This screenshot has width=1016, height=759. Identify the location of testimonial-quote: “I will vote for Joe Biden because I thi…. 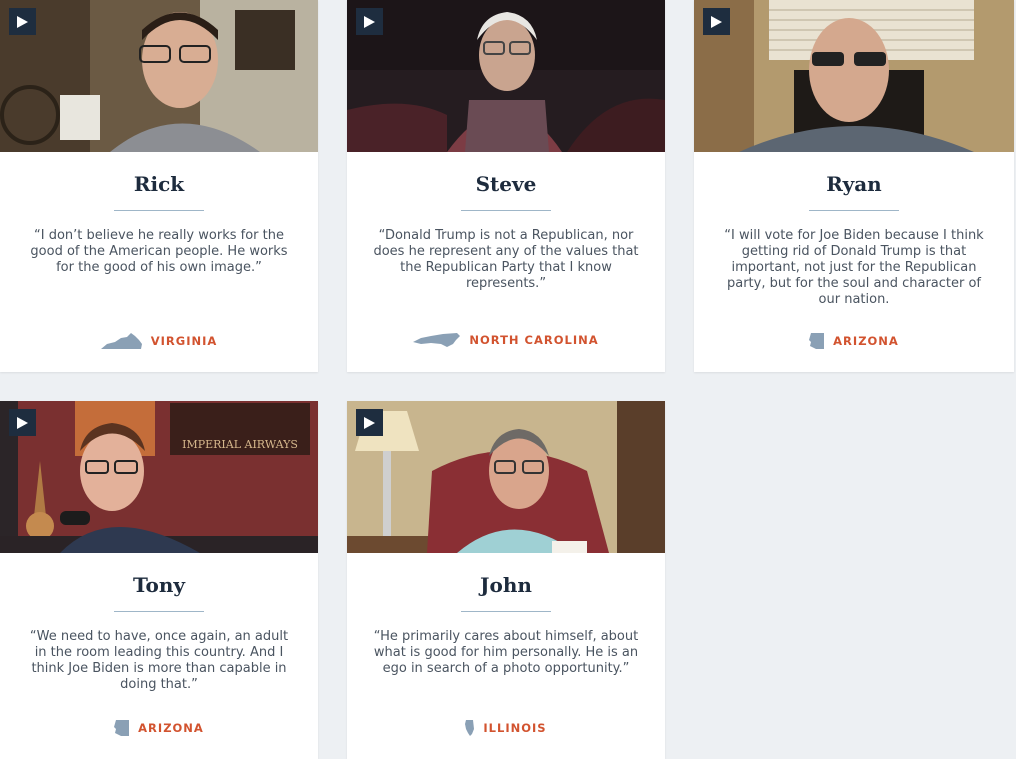
(854, 267).